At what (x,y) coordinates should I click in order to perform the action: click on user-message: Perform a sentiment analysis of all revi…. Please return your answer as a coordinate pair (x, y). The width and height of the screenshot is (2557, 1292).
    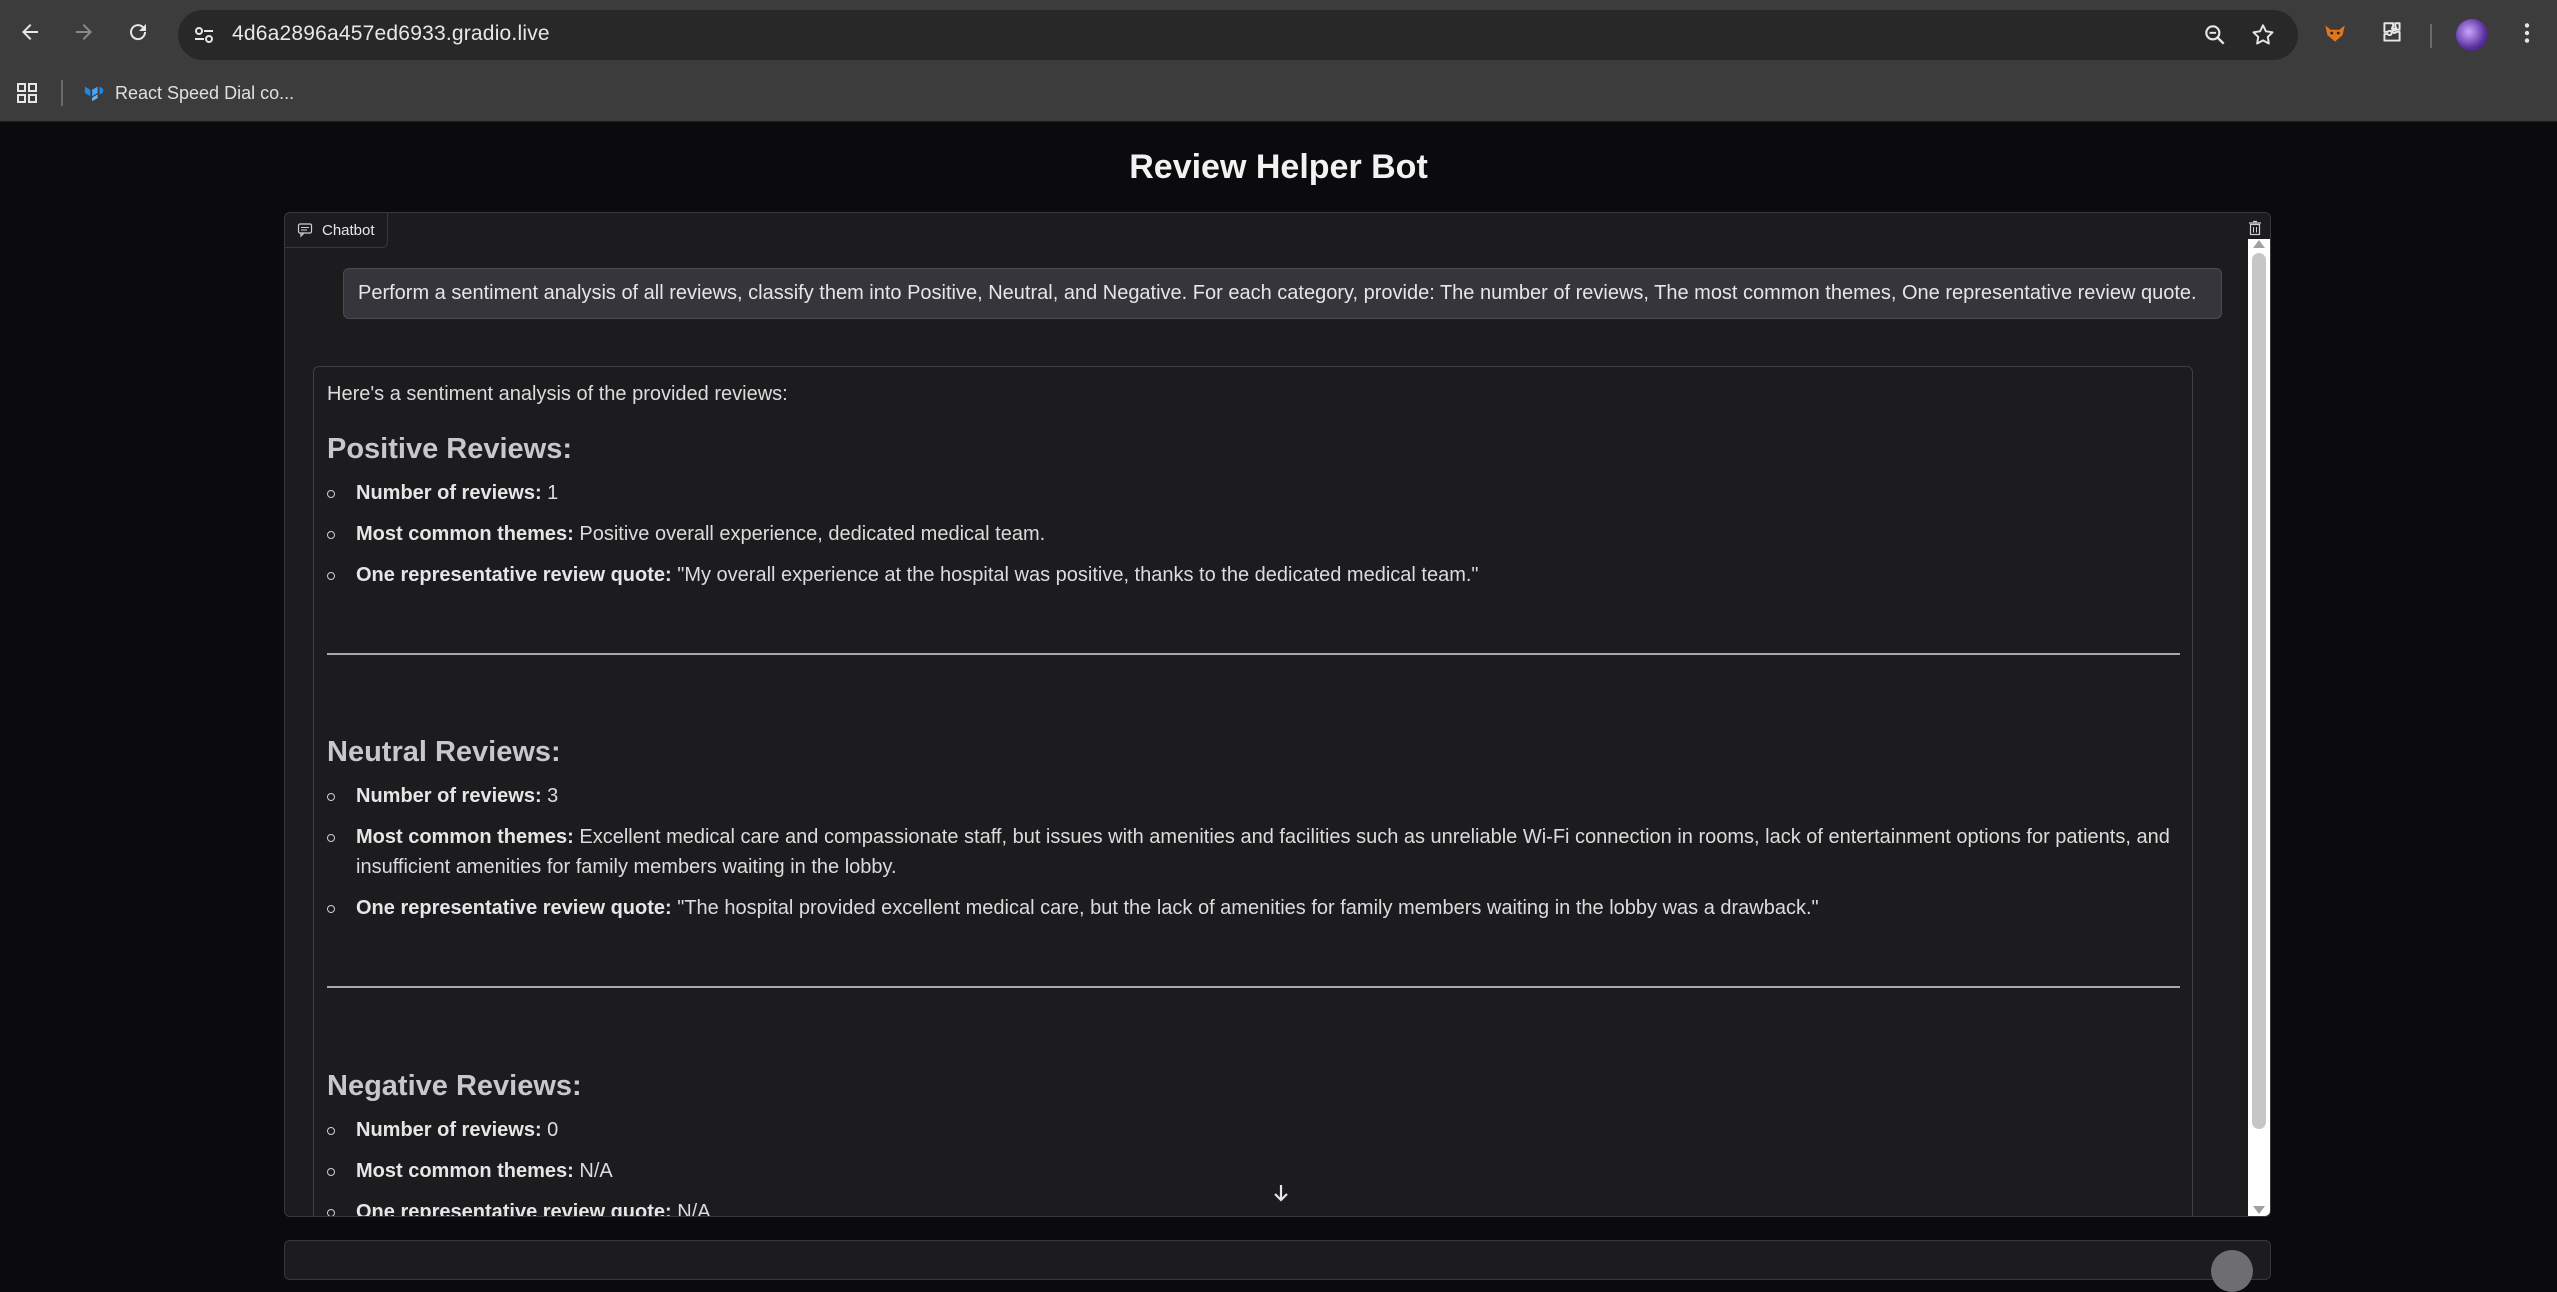
    Looking at the image, I should click on (1282, 293).